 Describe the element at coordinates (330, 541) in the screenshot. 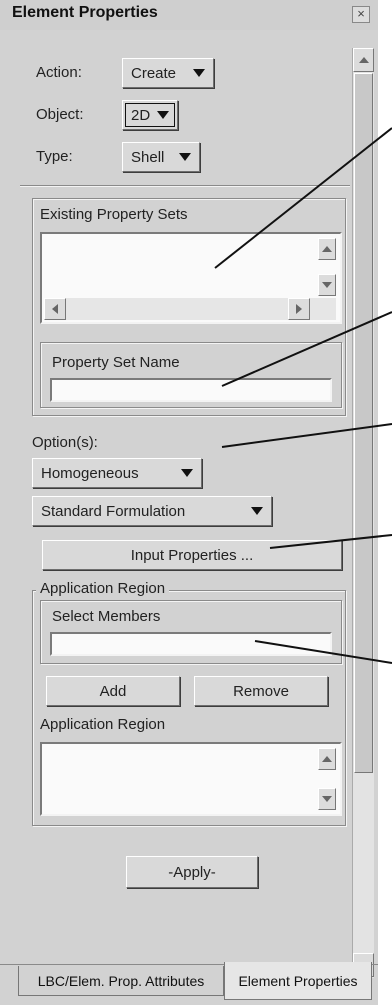

I see `callout-line-input-properties` at that location.